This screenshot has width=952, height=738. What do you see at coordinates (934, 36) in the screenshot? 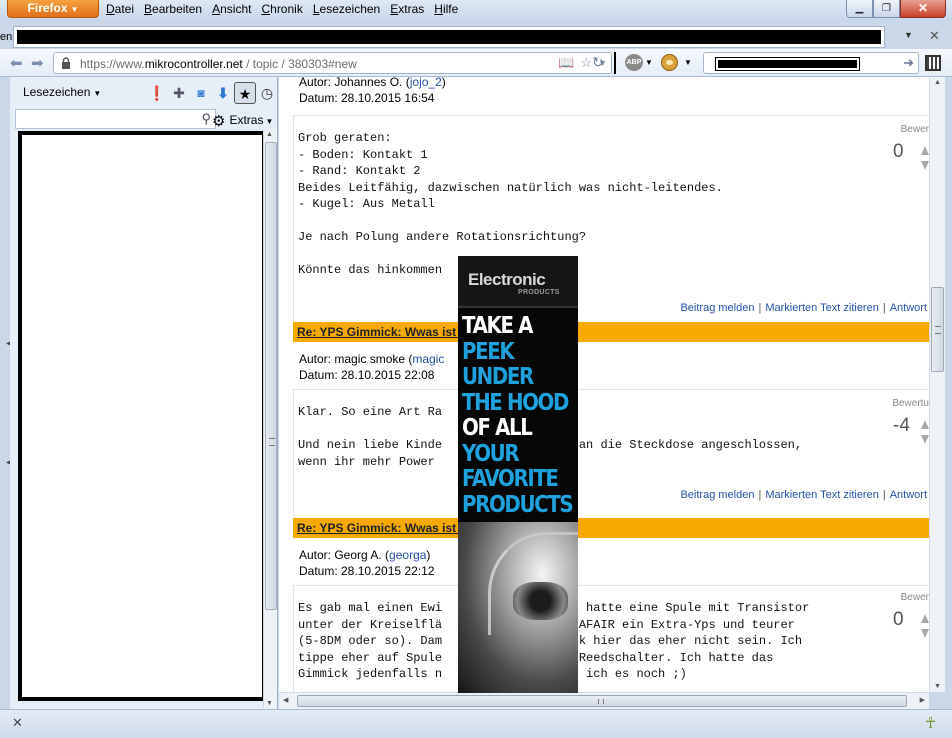
I see `tab-close-icon: ✕` at bounding box center [934, 36].